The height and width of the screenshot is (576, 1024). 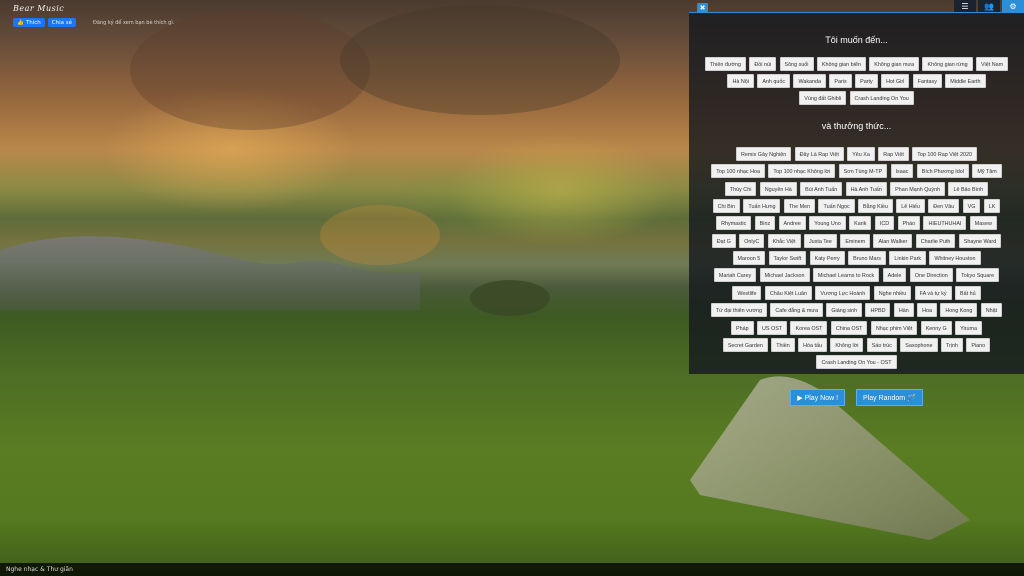 What do you see at coordinates (933, 292) in the screenshot?
I see `music-tag: FA và tự kỷ` at bounding box center [933, 292].